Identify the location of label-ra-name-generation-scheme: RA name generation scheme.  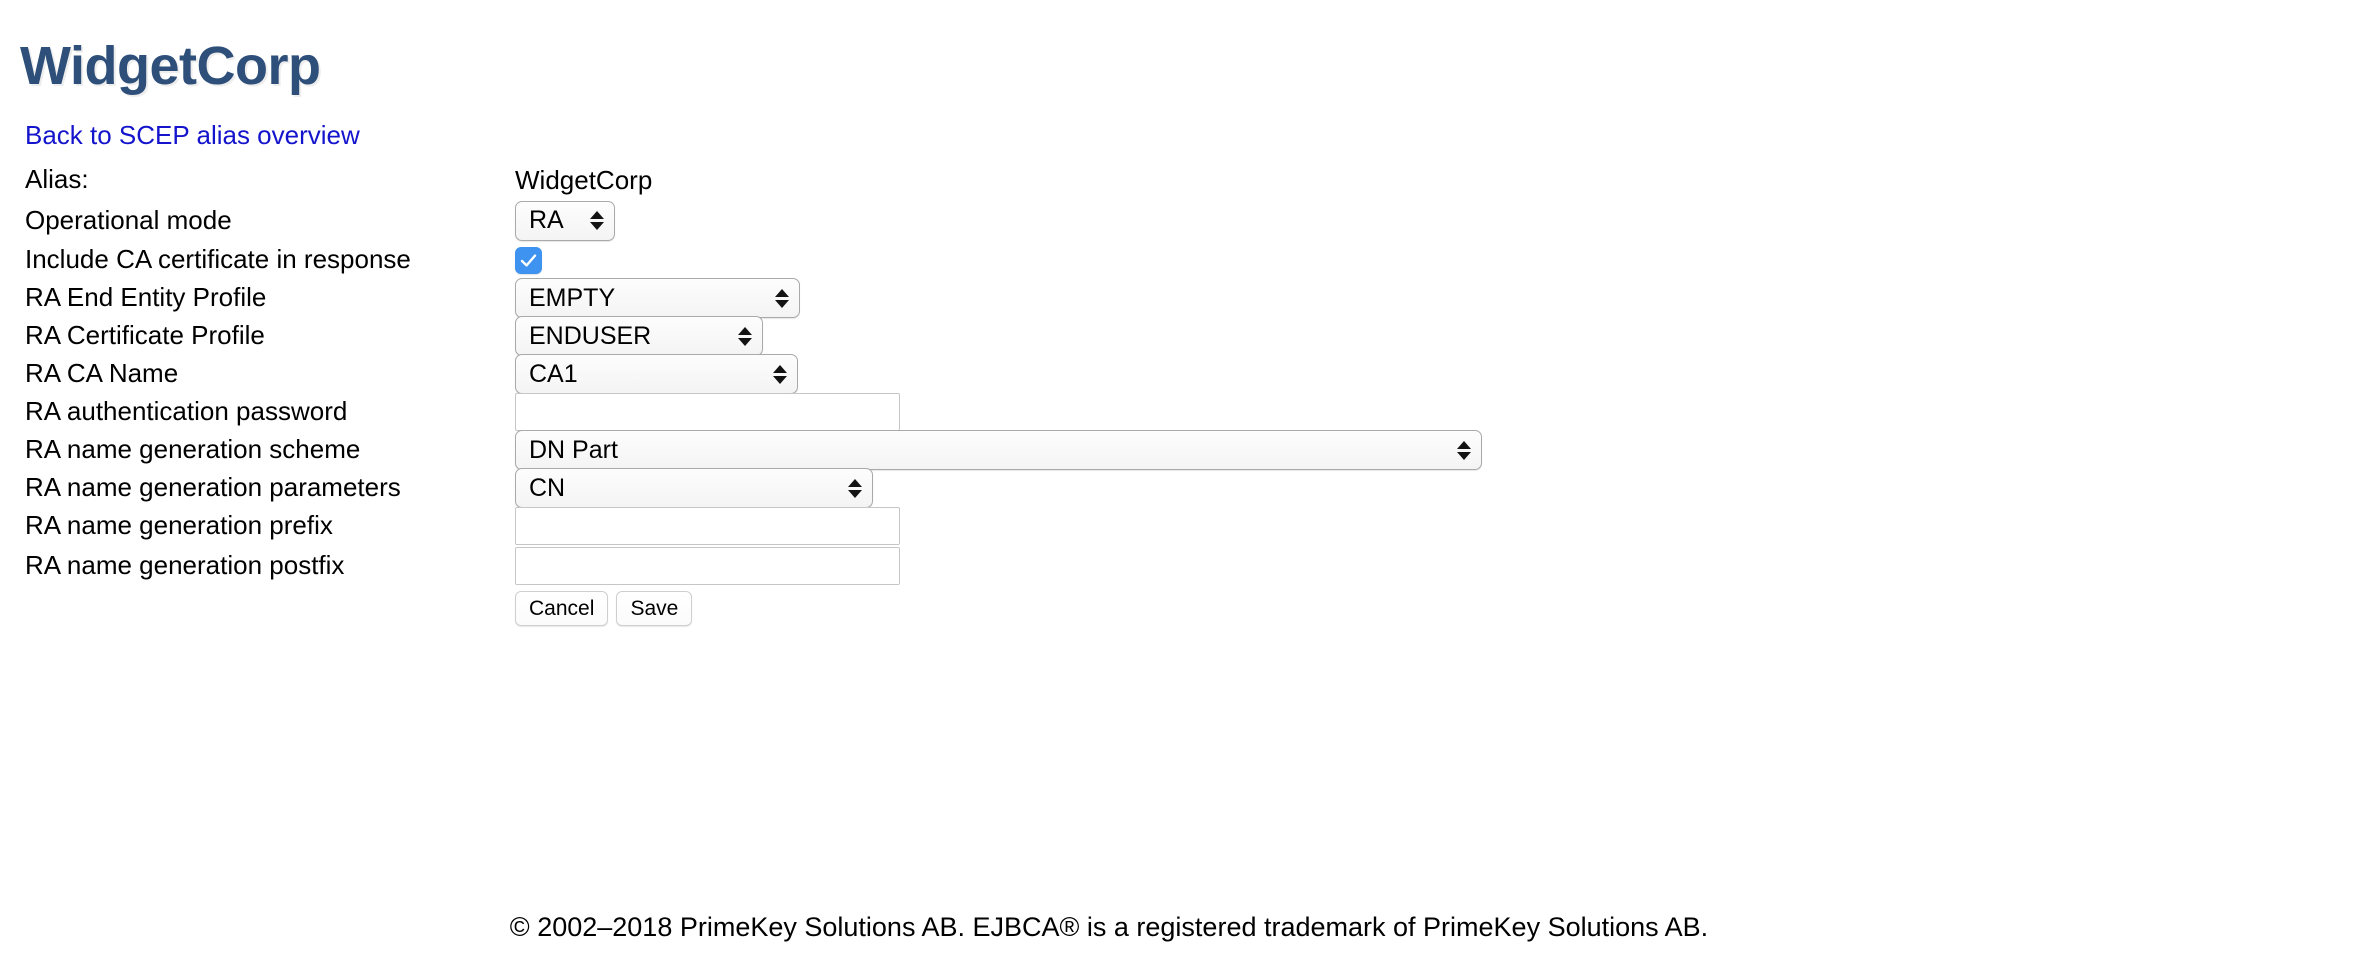
(193, 449).